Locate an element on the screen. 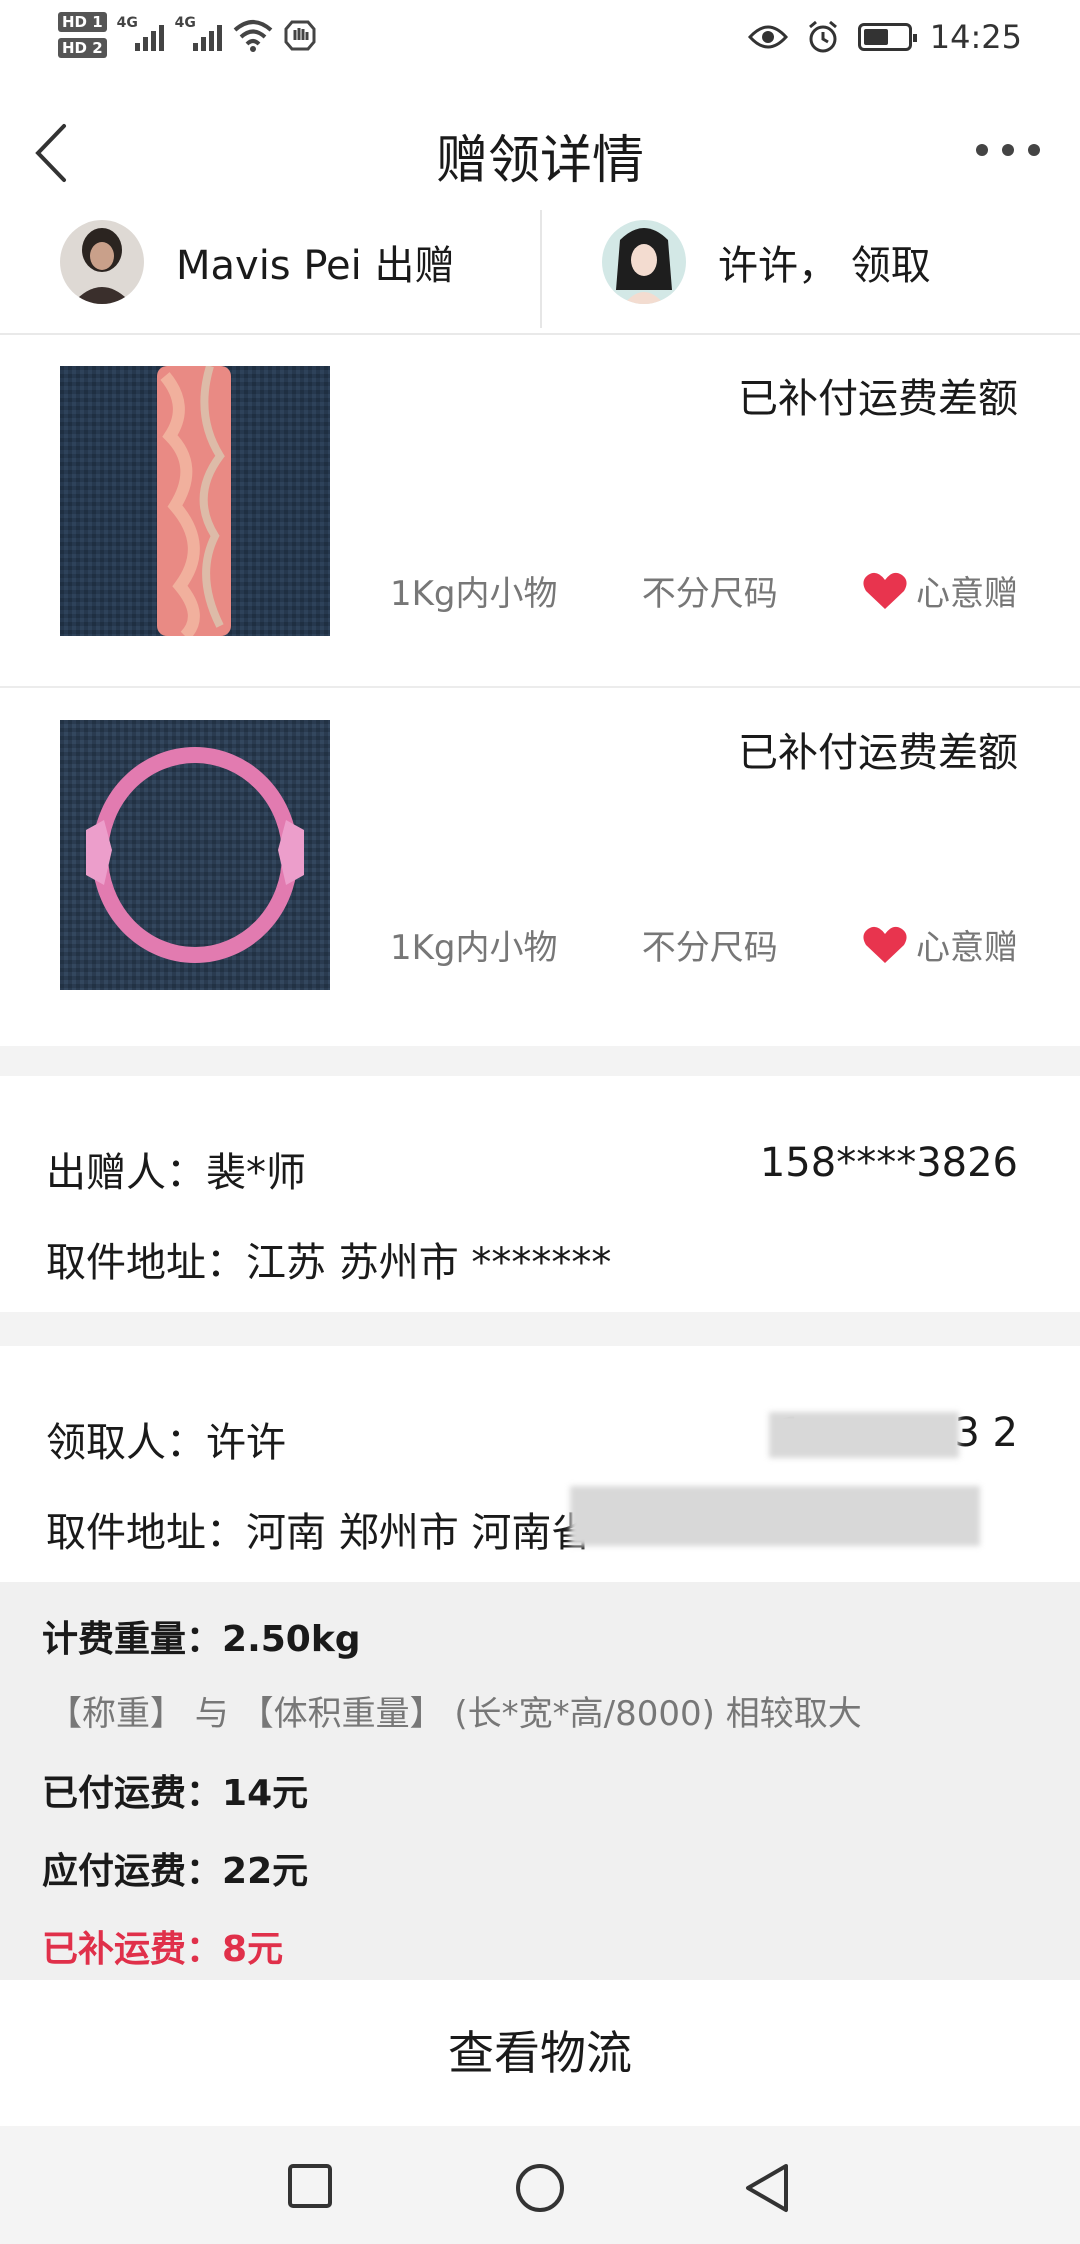  hd1-badge: HD 1 is located at coordinates (82, 22).